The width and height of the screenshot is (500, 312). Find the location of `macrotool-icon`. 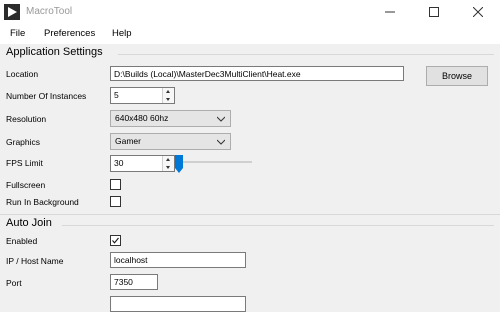

macrotool-icon is located at coordinates (12, 12).